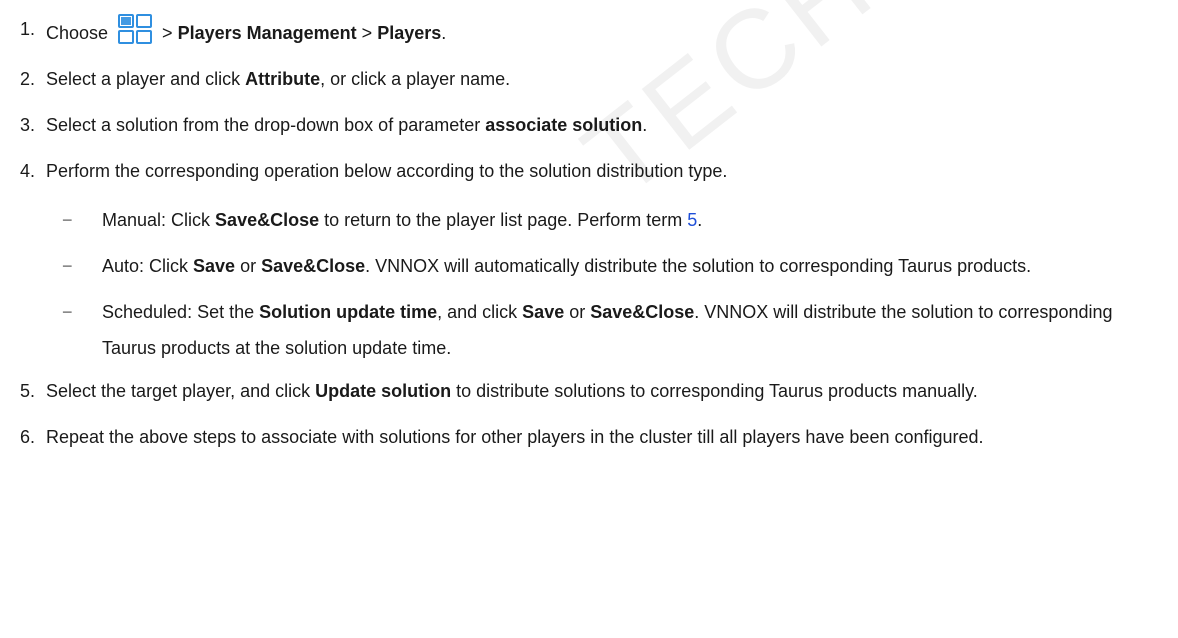 This screenshot has width=1178, height=638. What do you see at coordinates (589, 31) in the screenshot?
I see `step-1: 1. Choose > Players Management > Players.` at bounding box center [589, 31].